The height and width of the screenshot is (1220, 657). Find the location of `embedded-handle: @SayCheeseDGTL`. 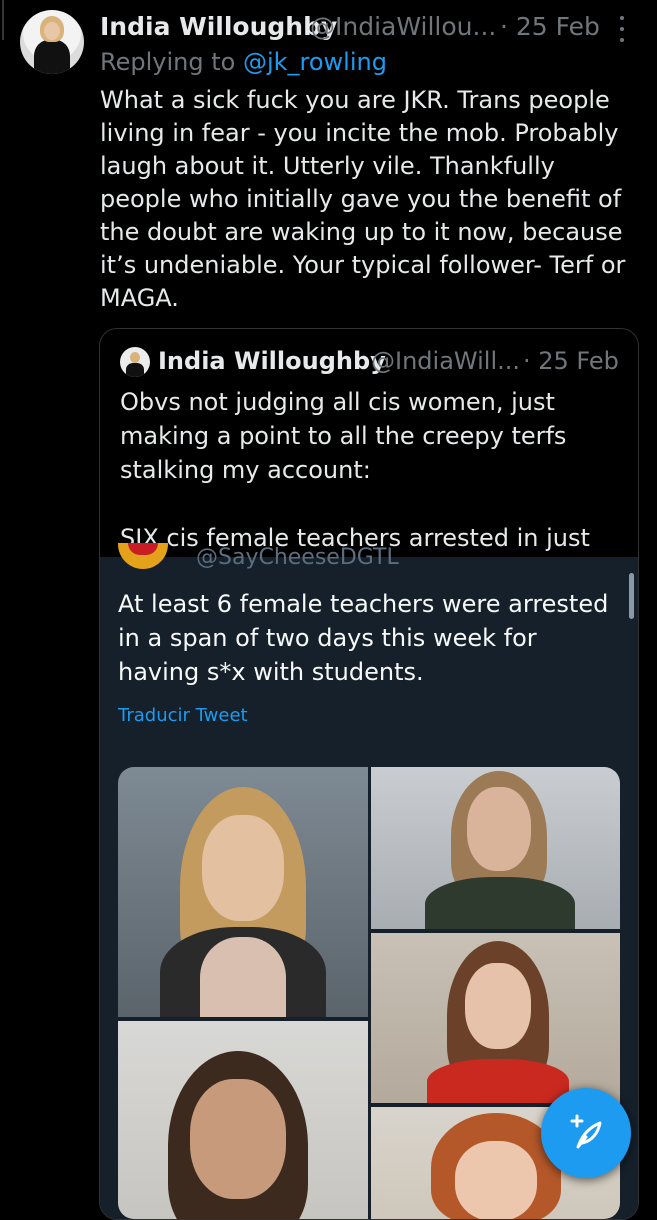

embedded-handle: @SayCheeseDGTL is located at coordinates (297, 557).